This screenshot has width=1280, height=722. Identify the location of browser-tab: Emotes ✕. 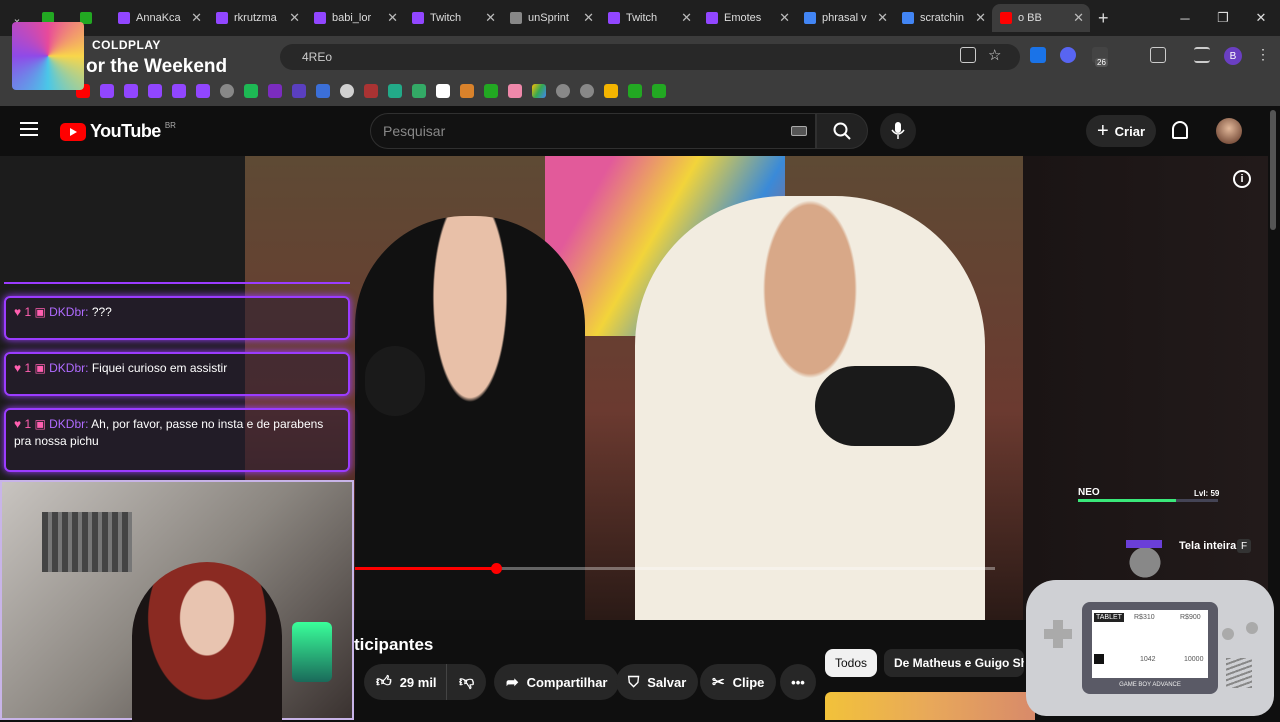
(747, 18).